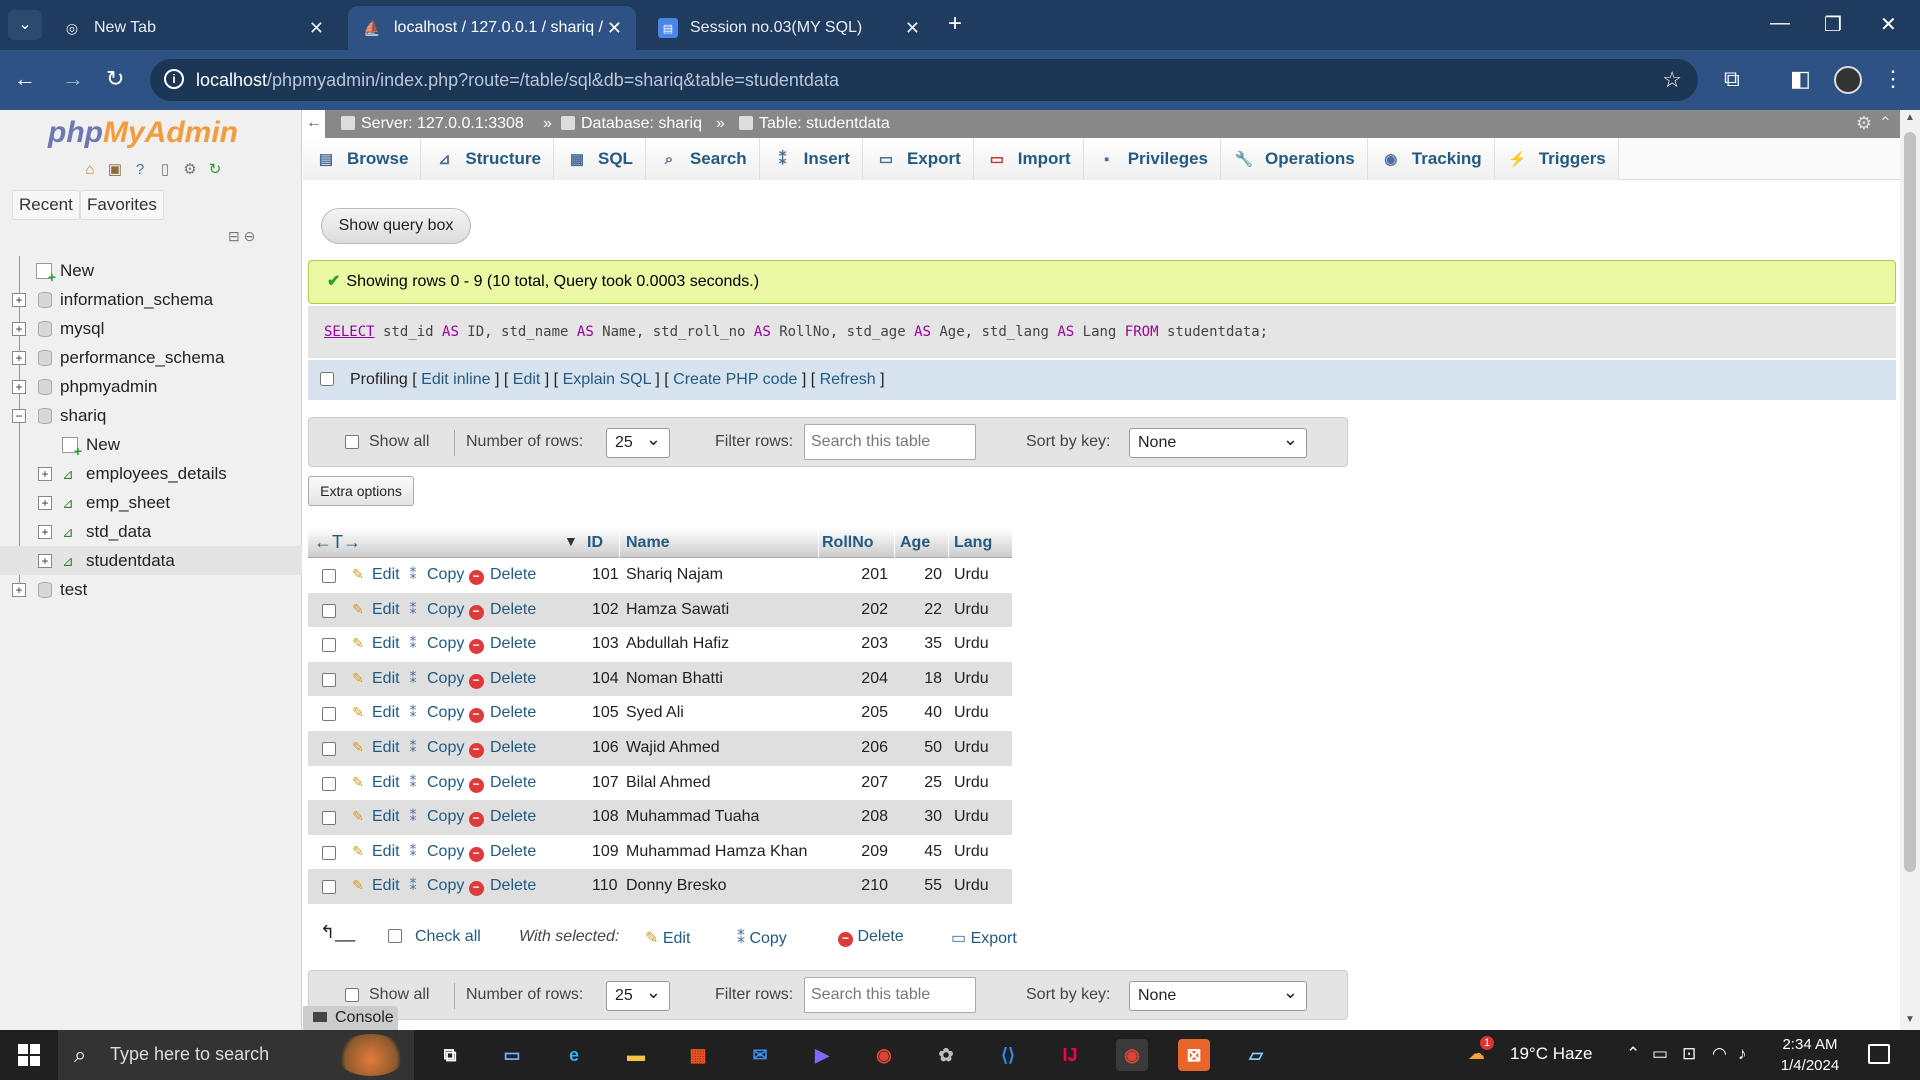 This screenshot has width=1920, height=1080. I want to click on file-explorer-icon: ▬, so click(636, 1055).